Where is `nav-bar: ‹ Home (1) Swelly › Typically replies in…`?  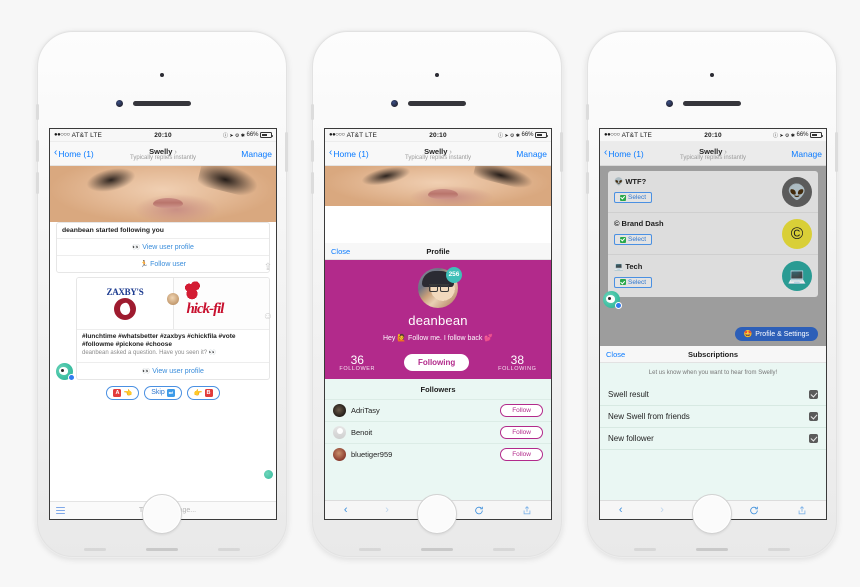 nav-bar: ‹ Home (1) Swelly › Typically replies in… is located at coordinates (438, 154).